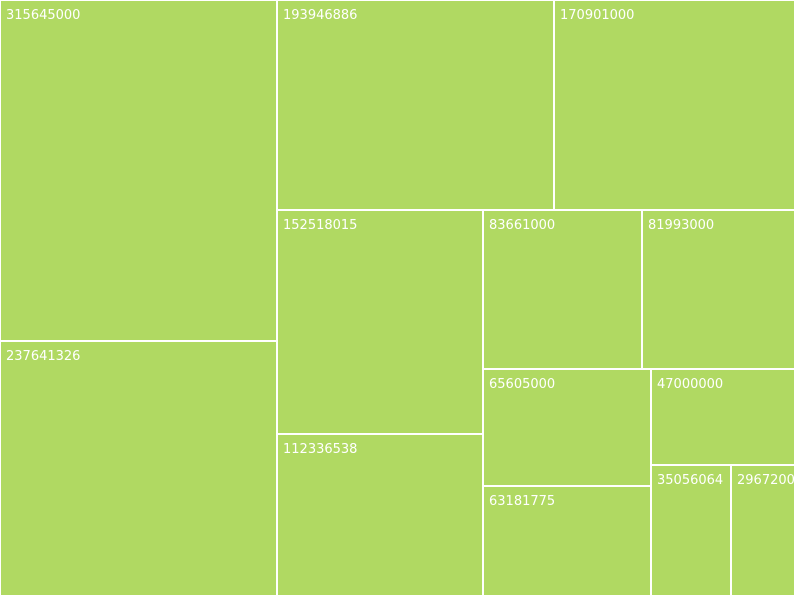 Image resolution: width=795 pixels, height=596 pixels. Describe the element at coordinates (320, 449) in the screenshot. I see `tile-value-label: 112336538` at that location.